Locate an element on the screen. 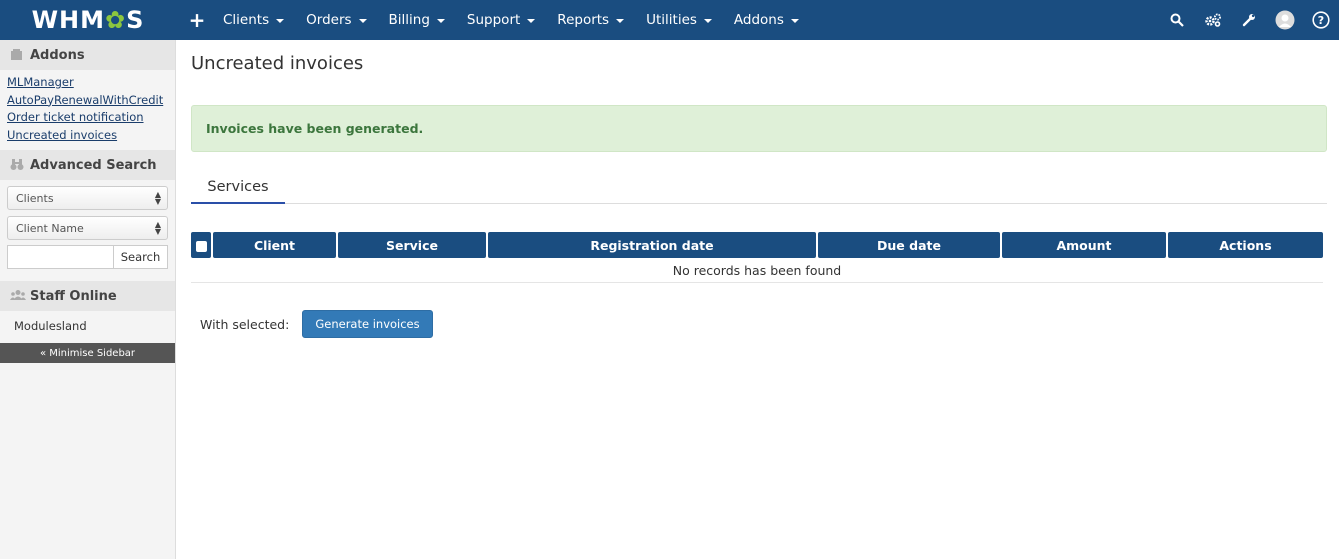  select-value: Clients is located at coordinates (35, 198).